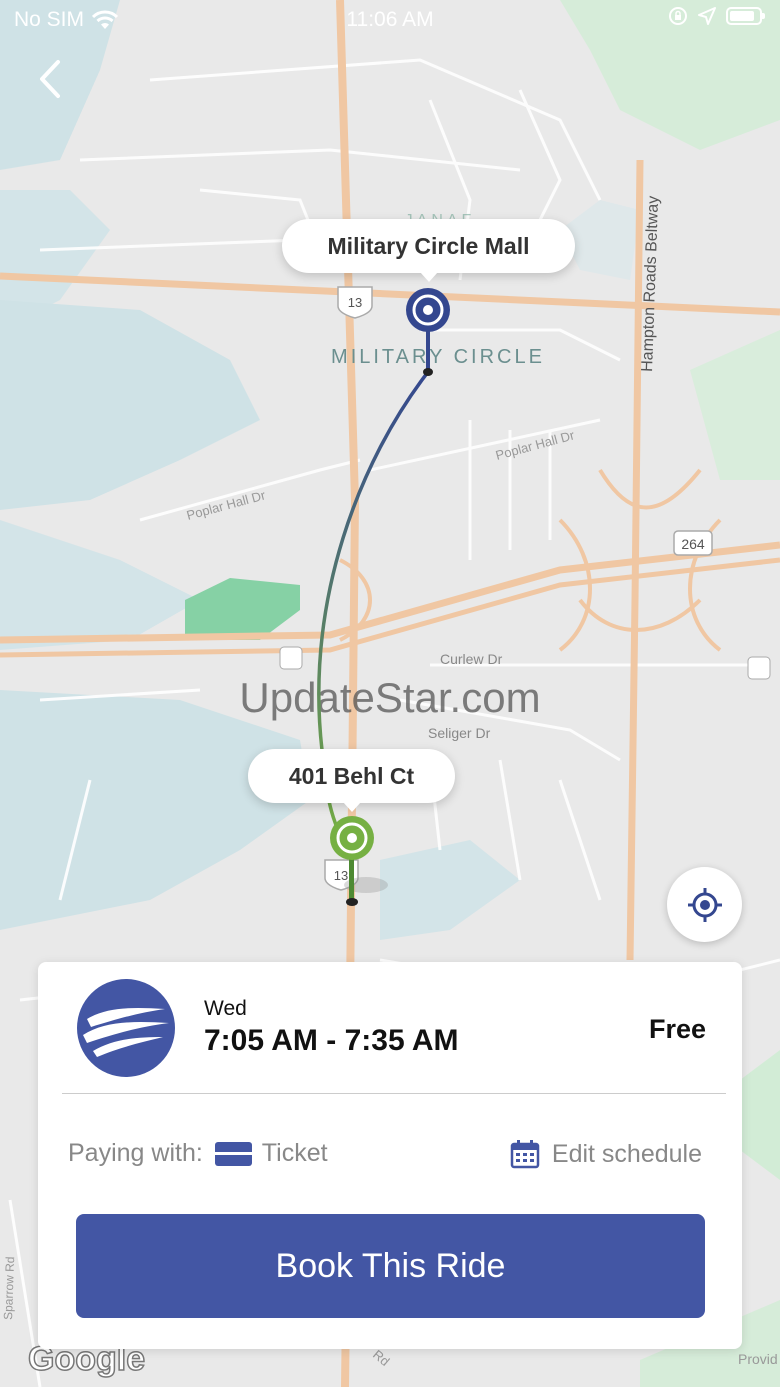 The width and height of the screenshot is (780, 1387). I want to click on dropoff-label-bubble: Military Circle Mall, so click(428, 250).